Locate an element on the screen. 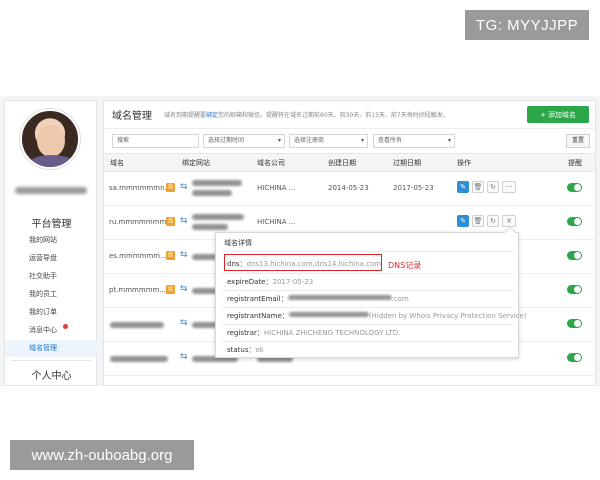  reset-button: 重置 is located at coordinates (578, 141).